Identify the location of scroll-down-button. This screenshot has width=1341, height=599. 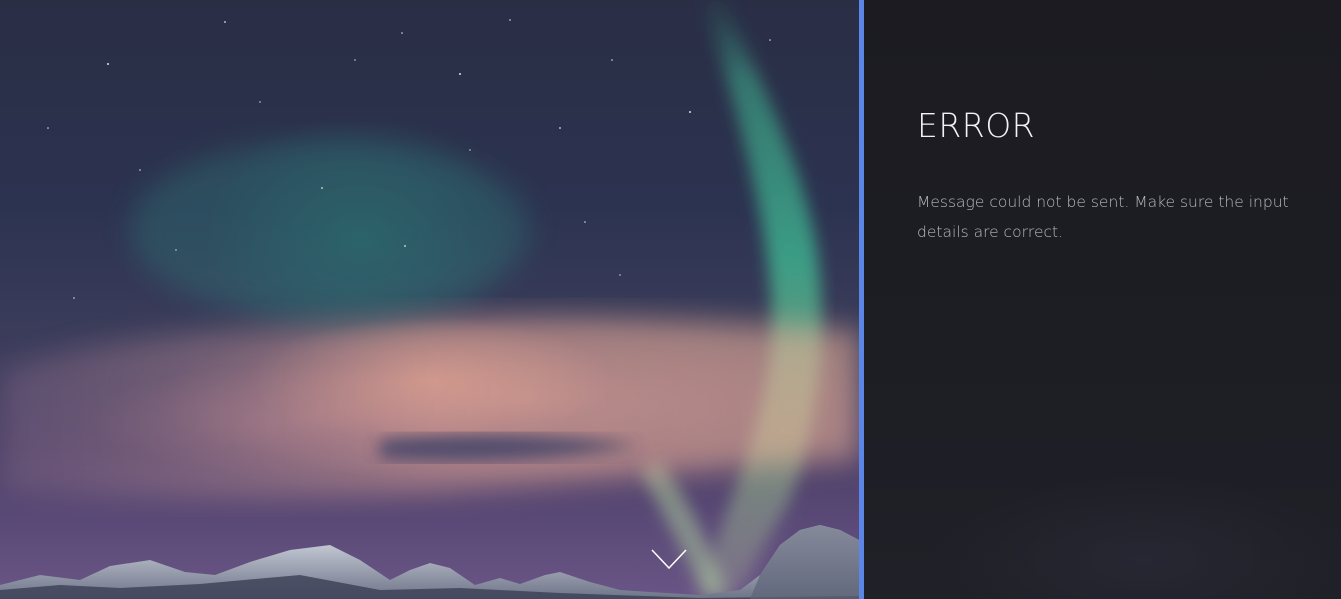
(669, 560).